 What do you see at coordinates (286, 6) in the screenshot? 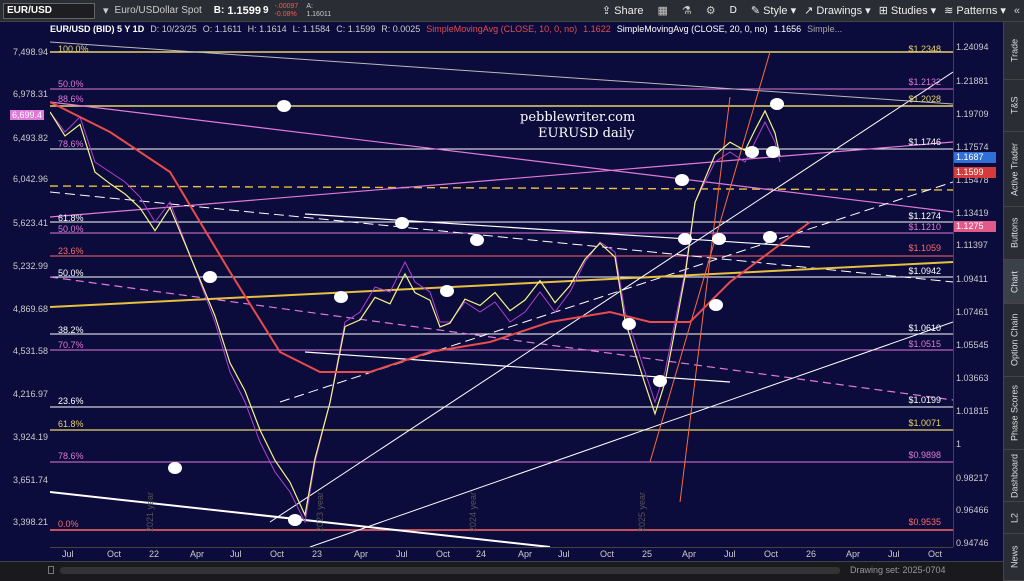
I see `change-value: -.00097` at bounding box center [286, 6].